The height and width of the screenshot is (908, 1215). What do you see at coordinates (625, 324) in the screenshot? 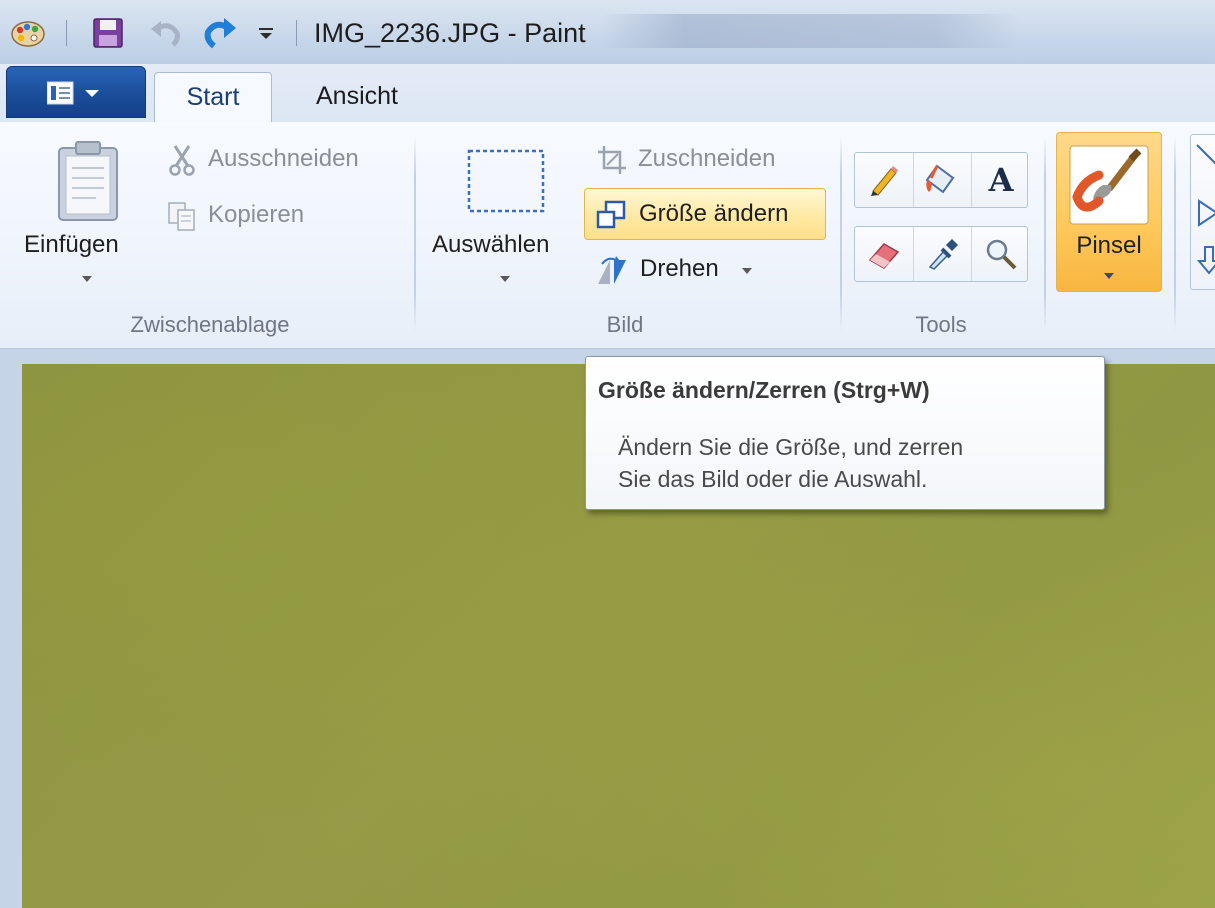
I see `group-label-image: Bild` at bounding box center [625, 324].